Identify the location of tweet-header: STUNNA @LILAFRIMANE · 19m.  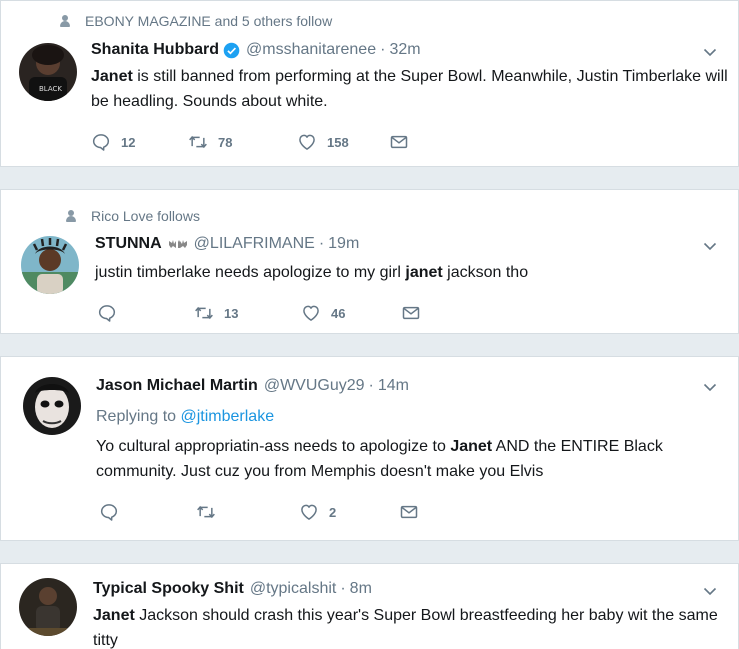
(227, 244).